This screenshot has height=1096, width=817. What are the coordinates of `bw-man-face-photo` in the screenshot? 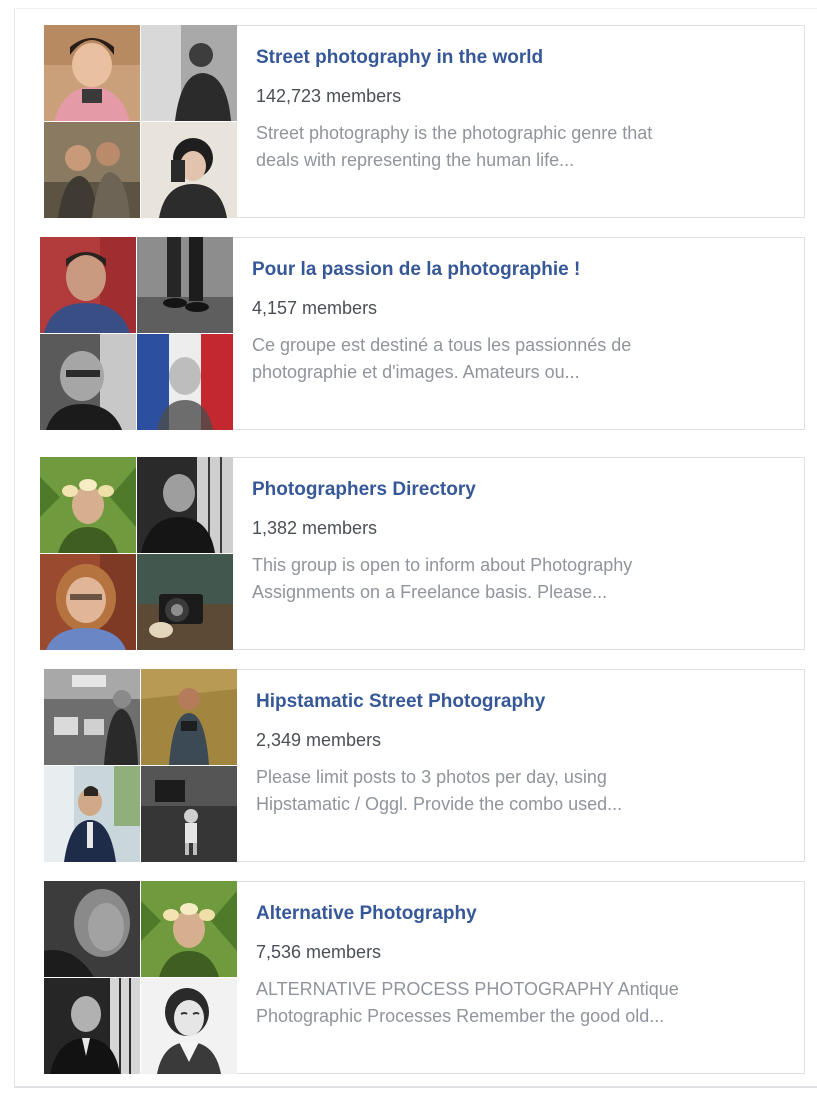 It's located at (92, 929).